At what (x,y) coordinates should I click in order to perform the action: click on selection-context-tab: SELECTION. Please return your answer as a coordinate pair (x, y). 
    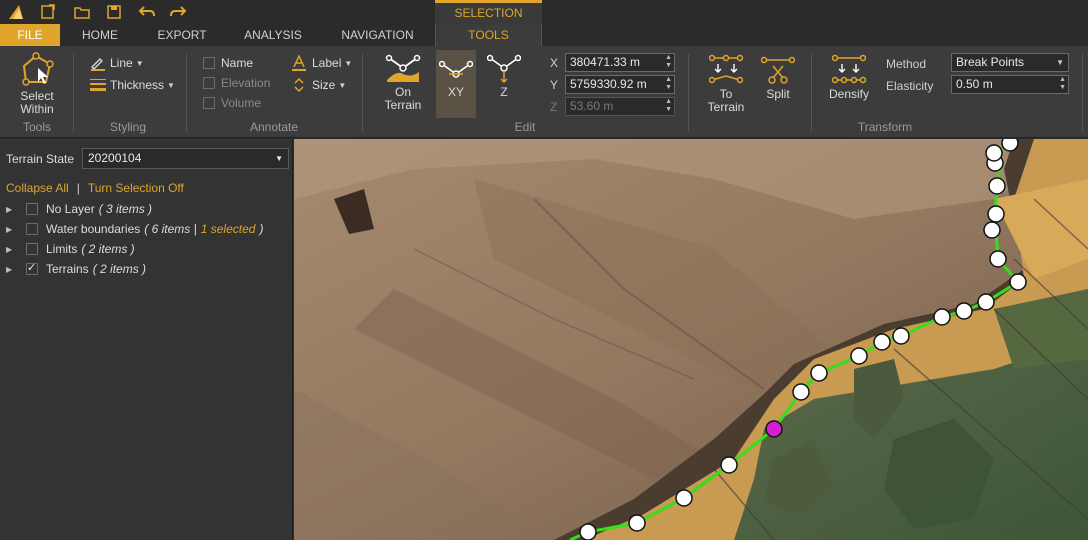
    Looking at the image, I should click on (488, 12).